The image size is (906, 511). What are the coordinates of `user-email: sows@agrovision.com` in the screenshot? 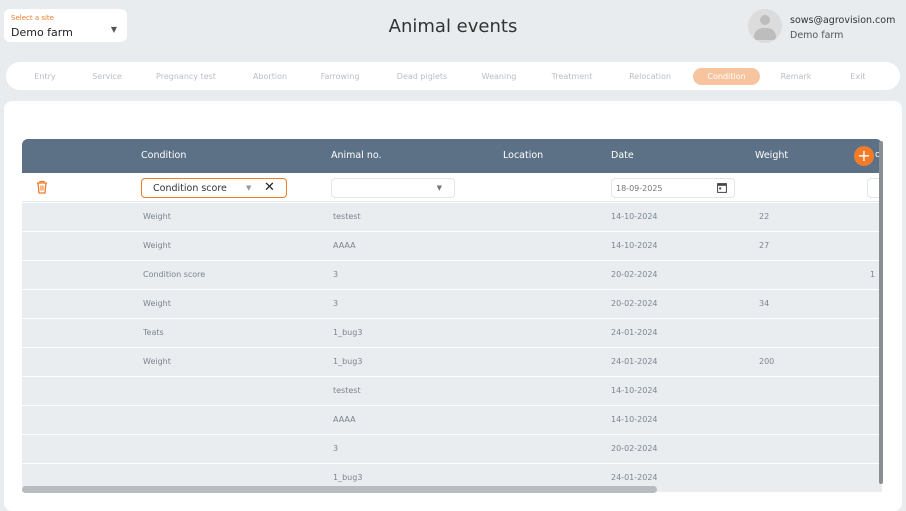 It's located at (843, 20).